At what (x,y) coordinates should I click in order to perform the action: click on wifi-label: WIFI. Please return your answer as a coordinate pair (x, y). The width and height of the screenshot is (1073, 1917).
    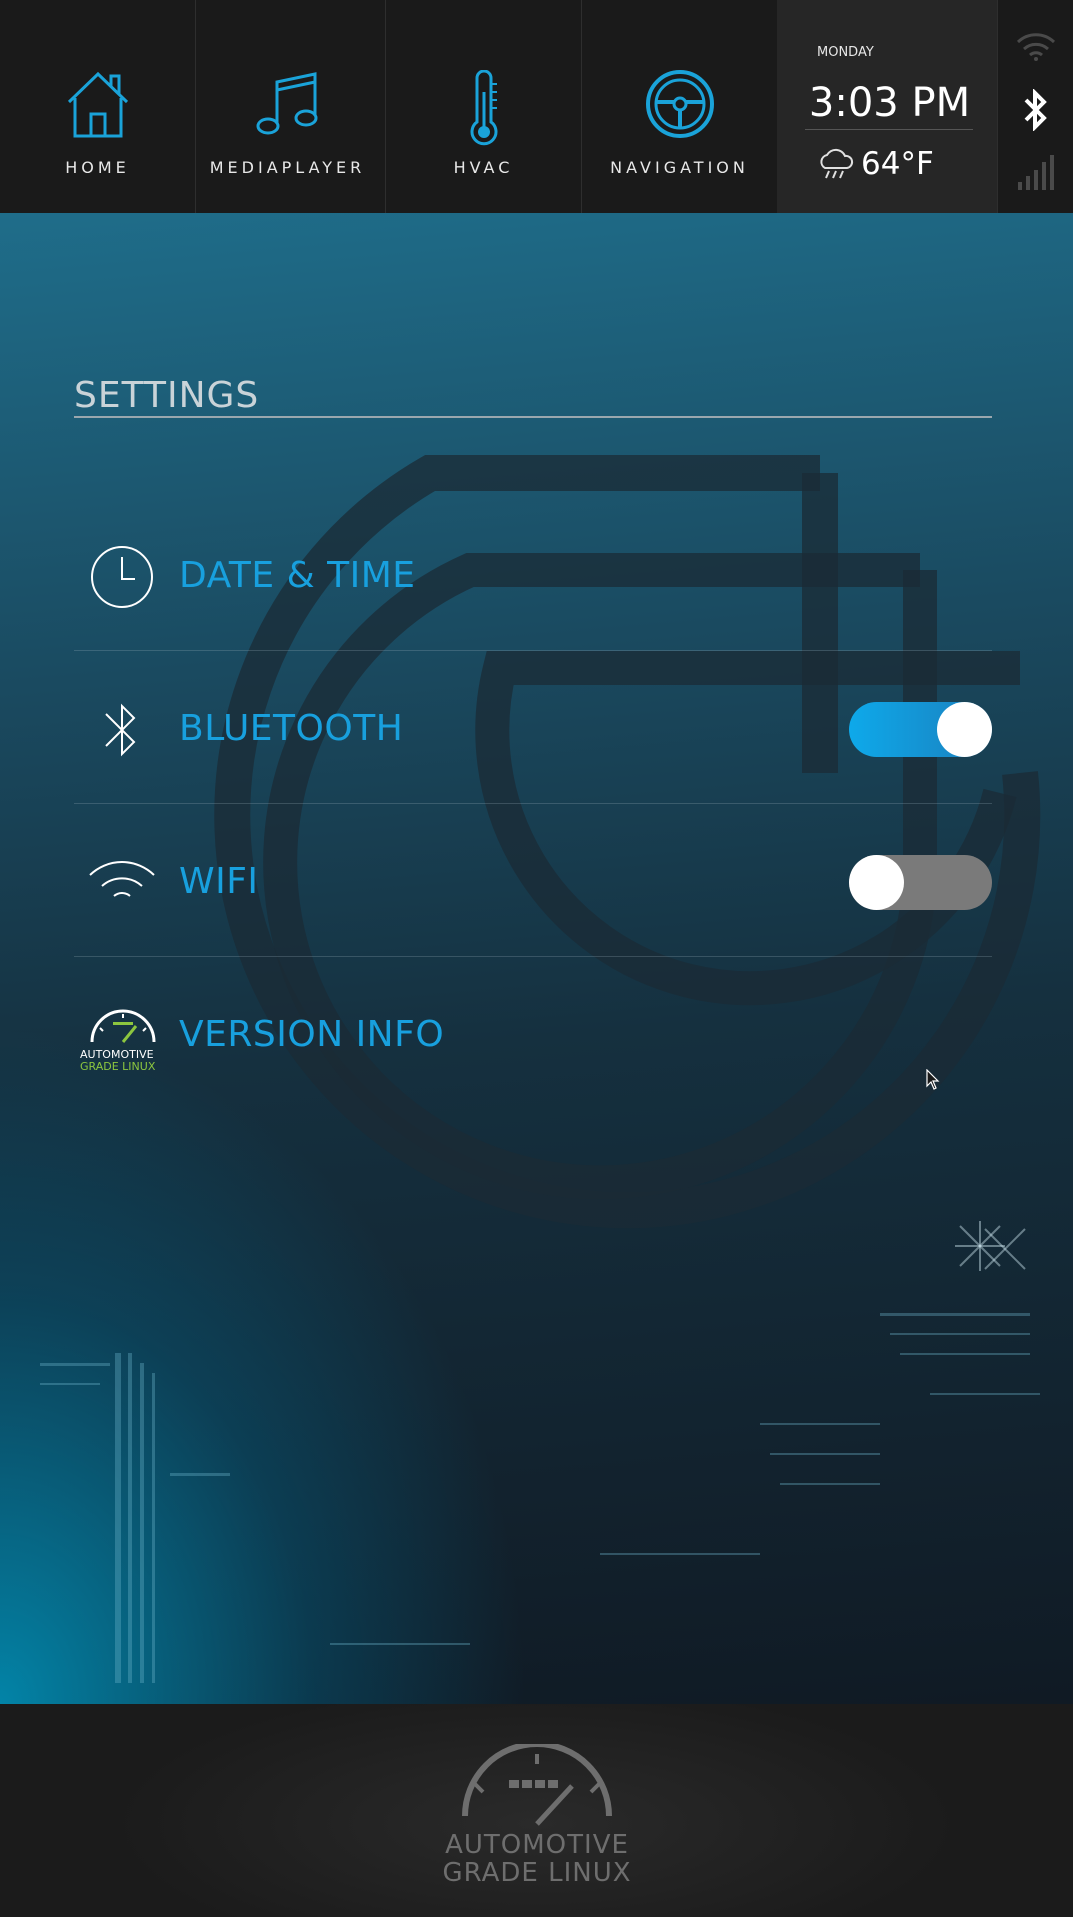
    Looking at the image, I should click on (219, 881).